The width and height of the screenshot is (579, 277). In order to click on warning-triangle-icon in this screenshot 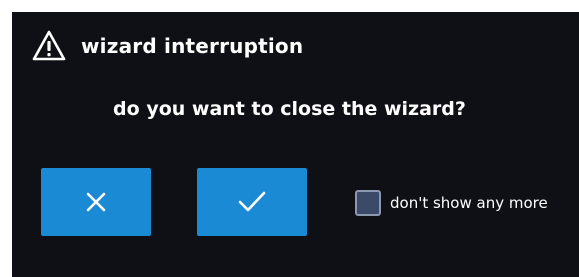, I will do `click(49, 46)`.